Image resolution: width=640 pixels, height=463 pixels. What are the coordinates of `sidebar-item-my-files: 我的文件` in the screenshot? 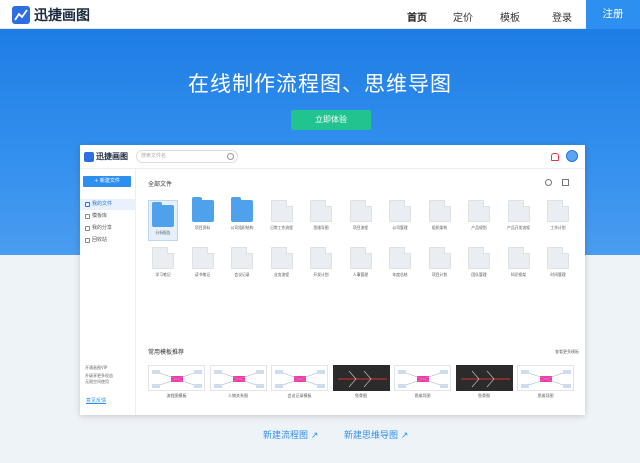 It's located at (108, 204).